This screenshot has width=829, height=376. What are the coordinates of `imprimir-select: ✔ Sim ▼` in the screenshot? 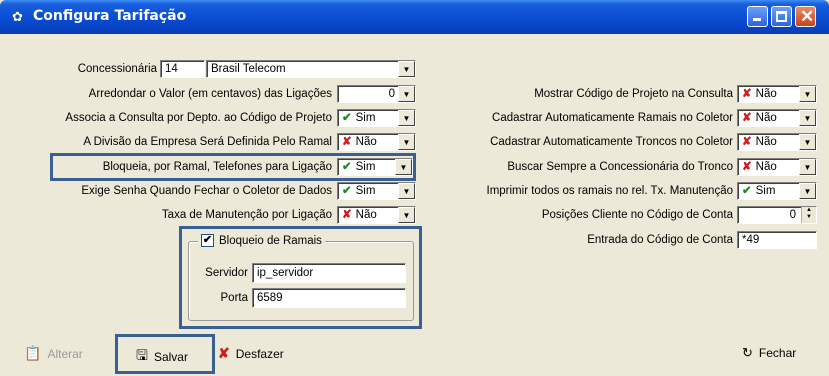 It's located at (777, 191).